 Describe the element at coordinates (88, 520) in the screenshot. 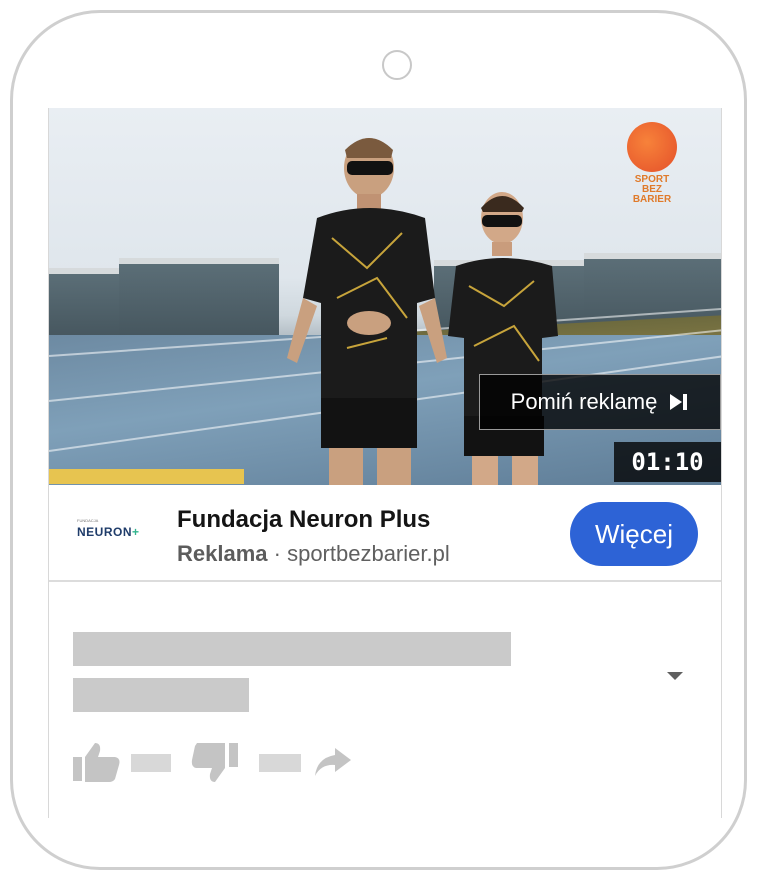

I see `advertiser-logo-small: FUNDACJA` at that location.